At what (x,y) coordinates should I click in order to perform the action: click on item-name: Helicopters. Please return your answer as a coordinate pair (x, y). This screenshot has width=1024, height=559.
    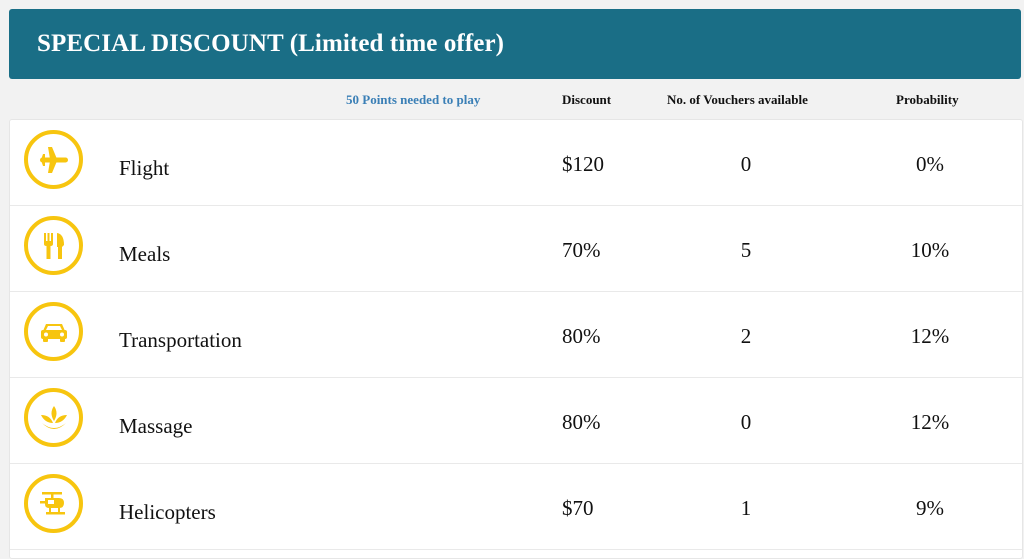
    Looking at the image, I should click on (167, 512).